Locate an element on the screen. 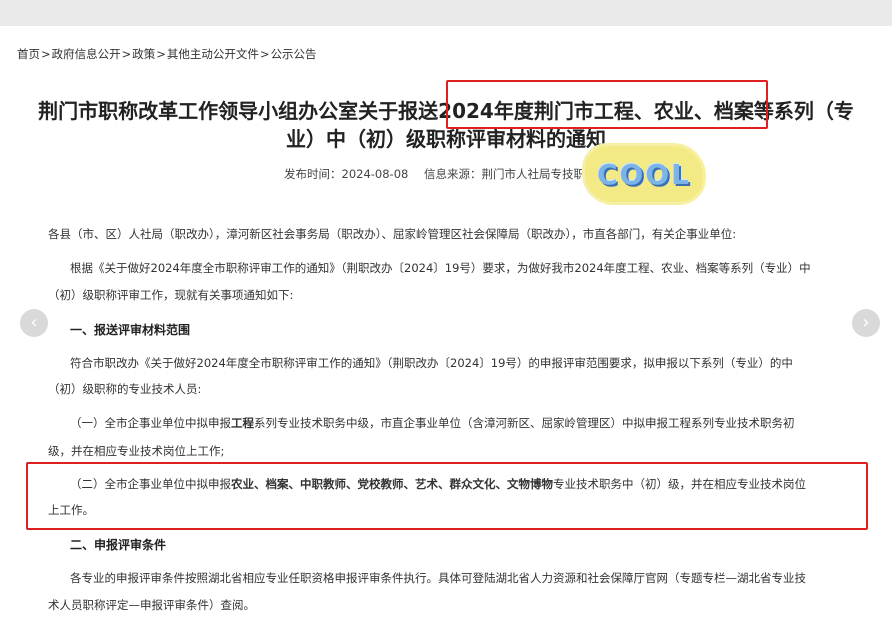 The image size is (892, 621). breadcrumb-item-announcements: 公示公告 is located at coordinates (294, 54).